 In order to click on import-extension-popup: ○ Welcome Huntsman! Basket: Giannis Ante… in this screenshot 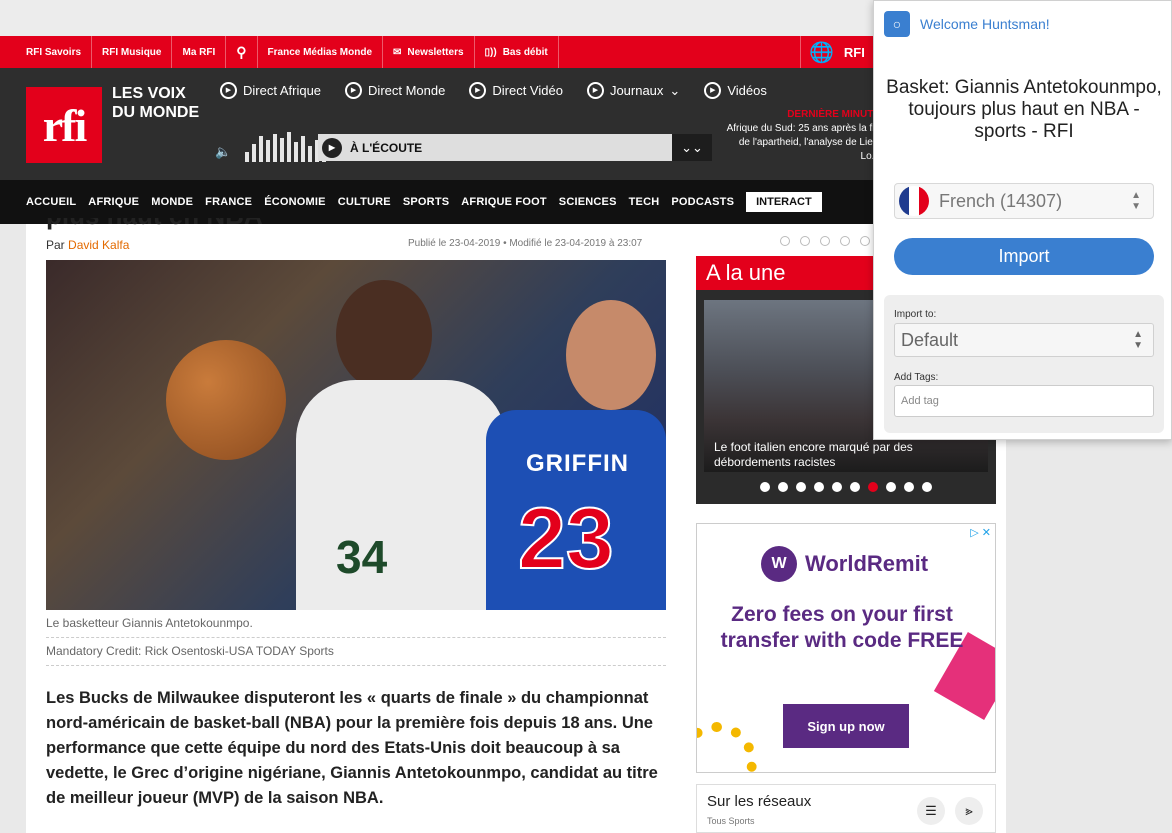, I will do `click(1022, 220)`.